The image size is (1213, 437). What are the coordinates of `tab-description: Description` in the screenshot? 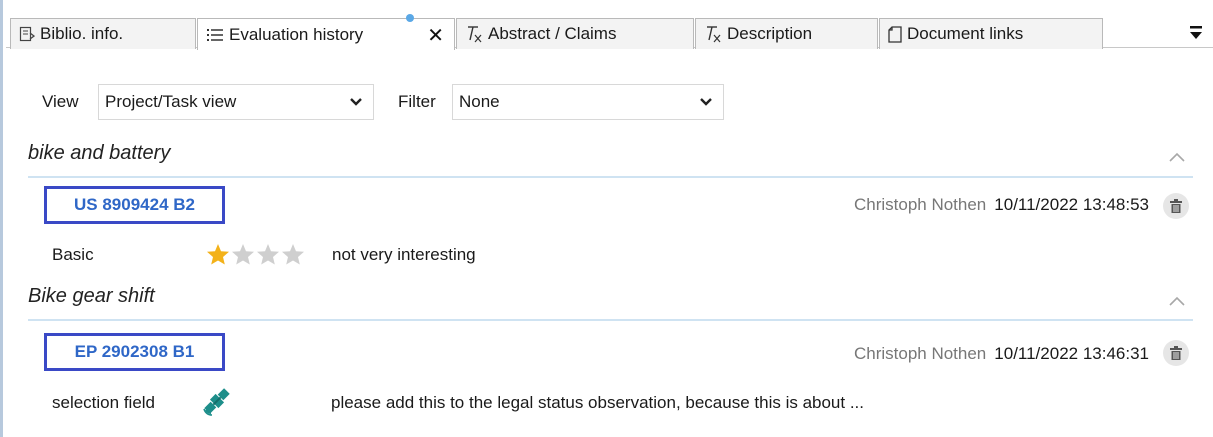 It's located at (786, 33).